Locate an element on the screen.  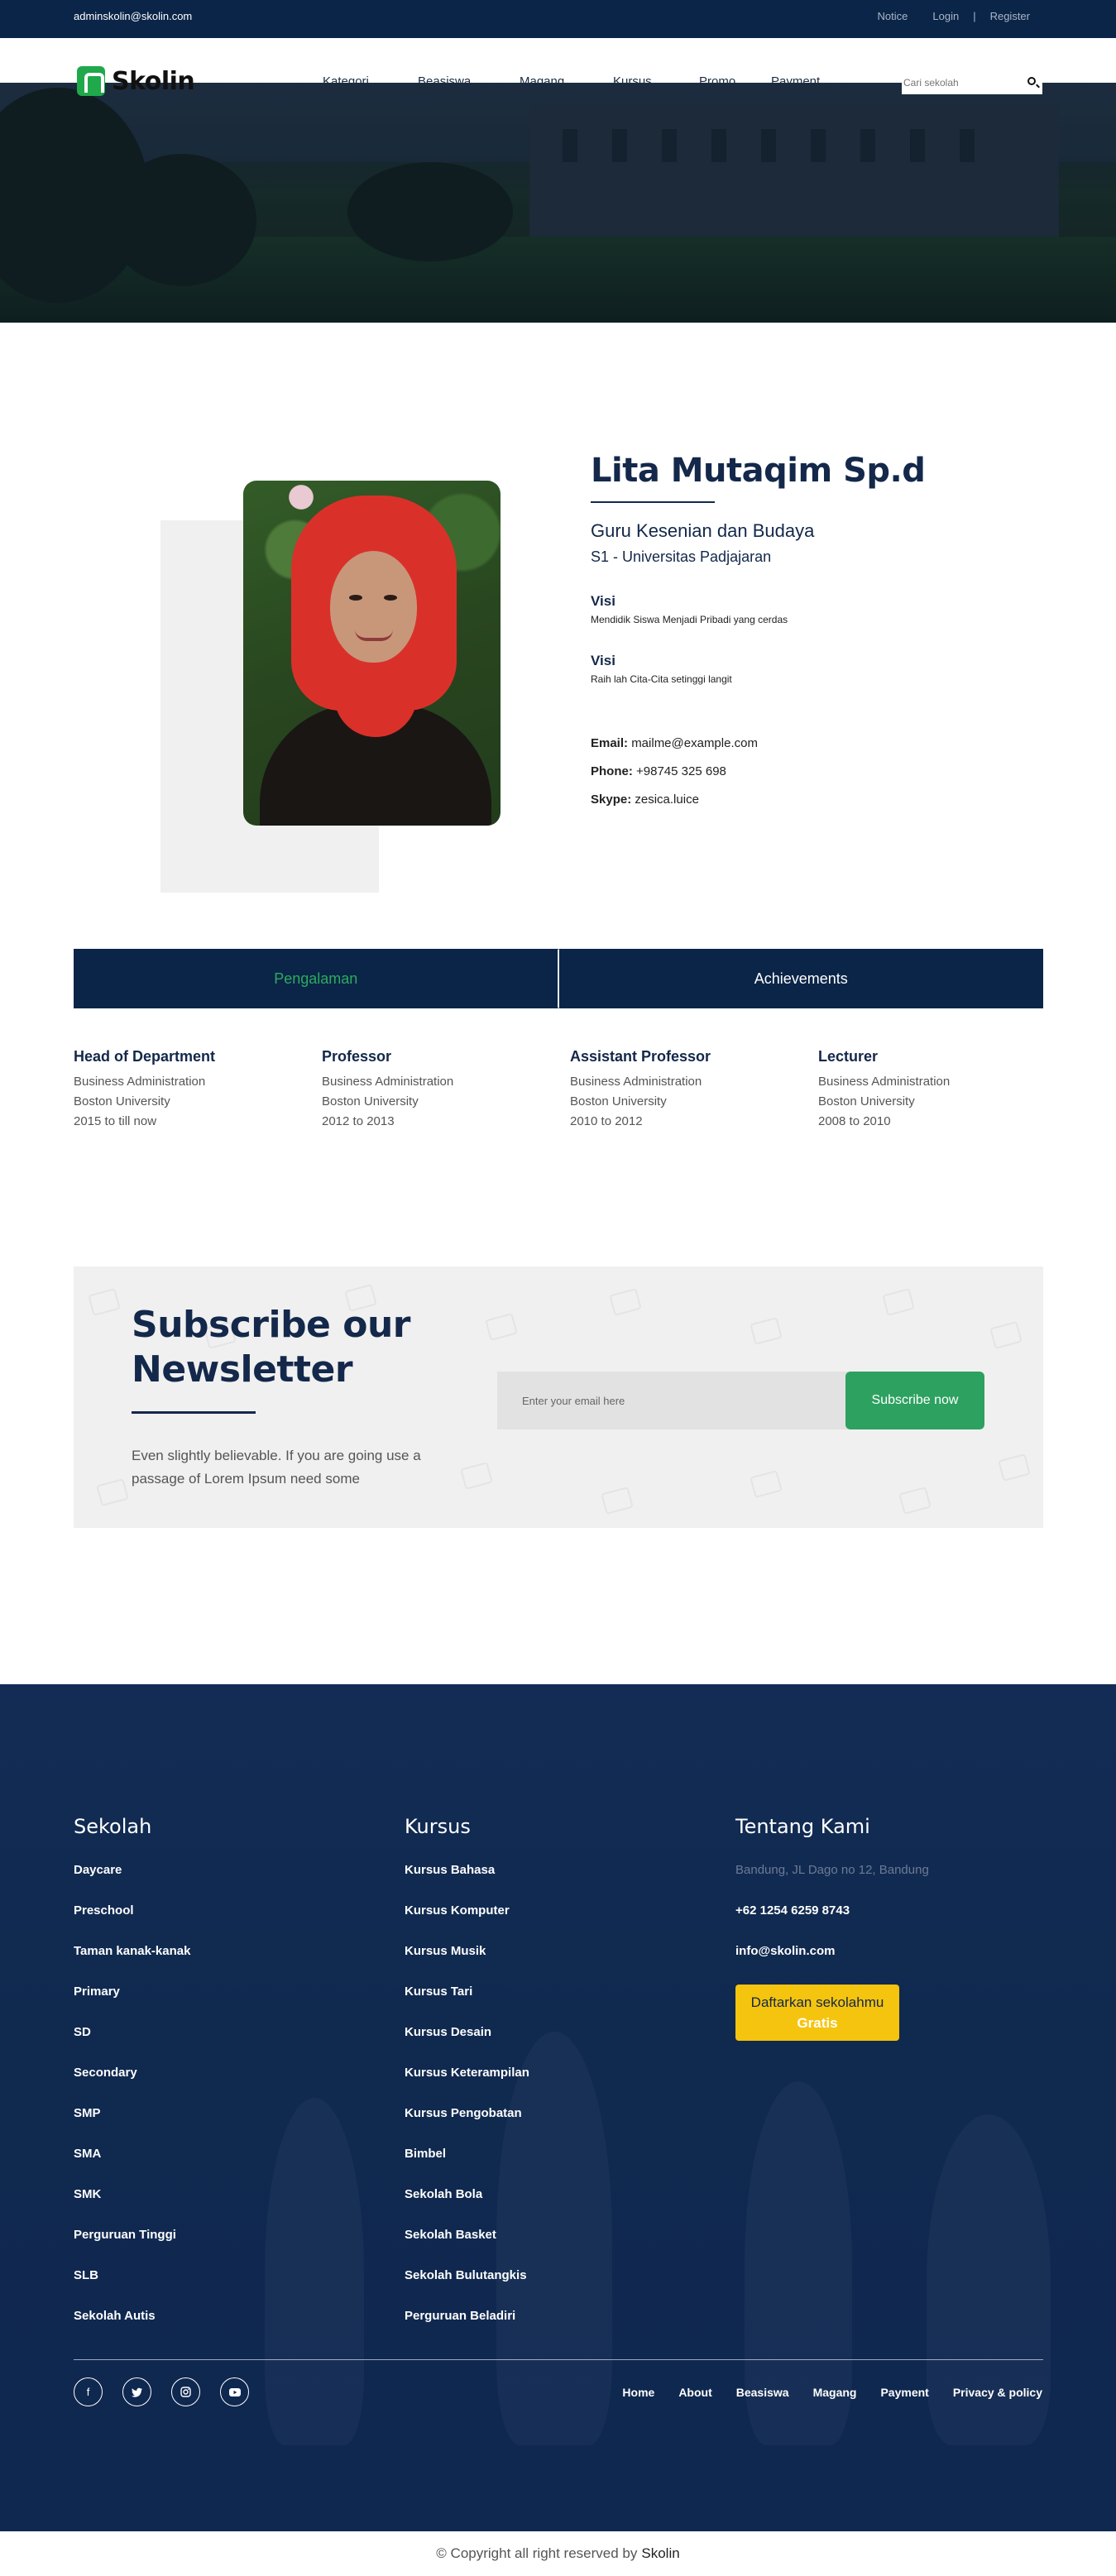
footer-link: Sekolah Autis is located at coordinates (132, 2329).